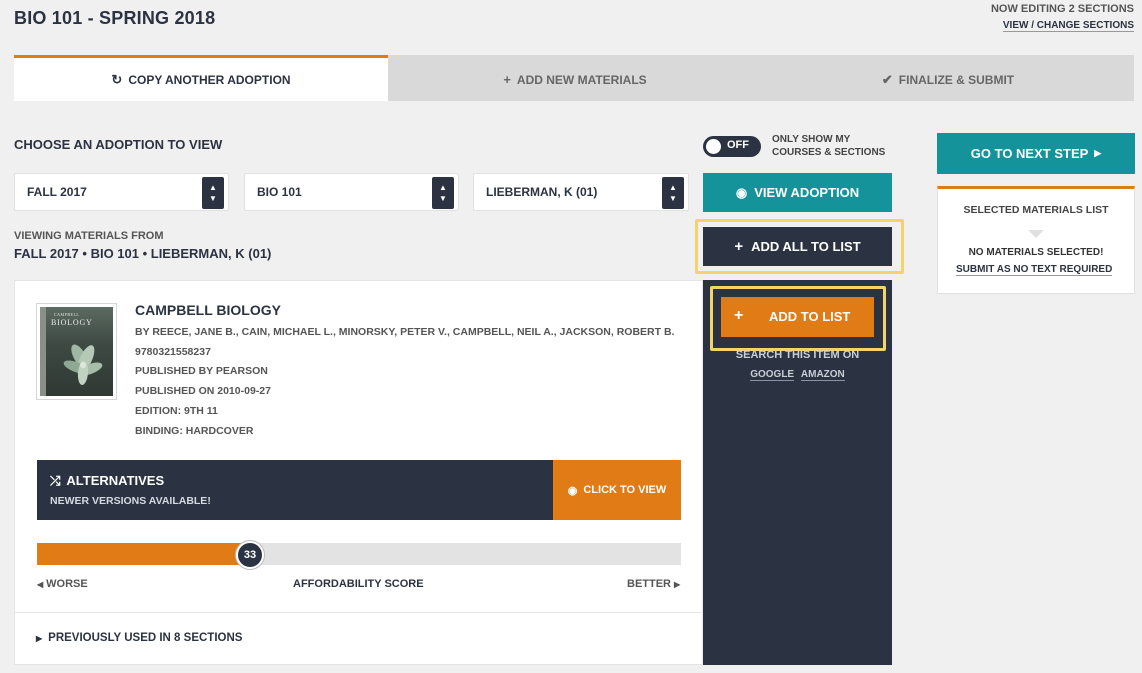  Describe the element at coordinates (40, 584) in the screenshot. I see `caret-left-icon: ◀` at that location.